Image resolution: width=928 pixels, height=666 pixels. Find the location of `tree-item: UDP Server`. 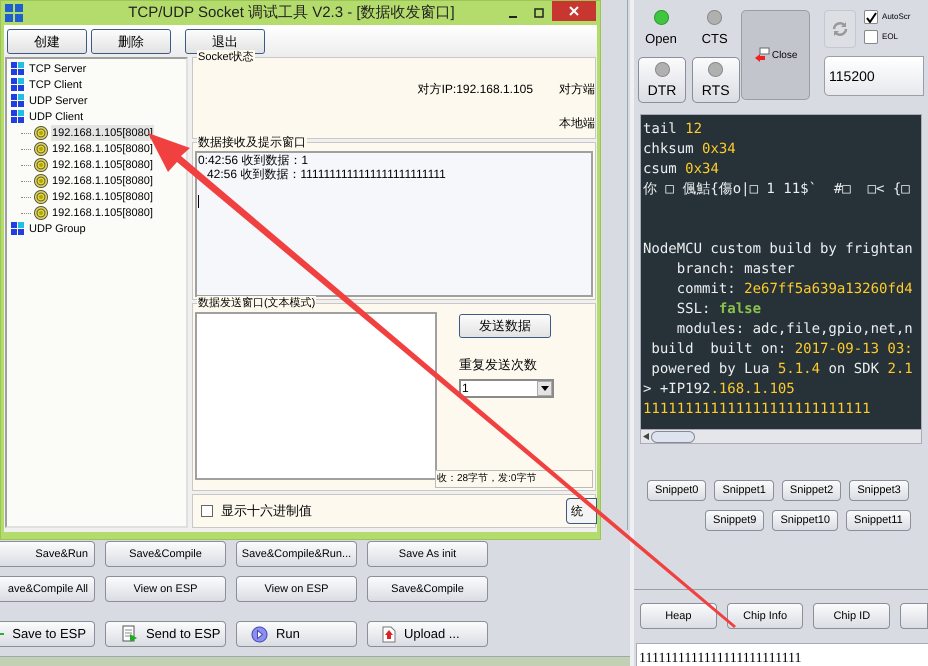

tree-item: UDP Server is located at coordinates (58, 101).